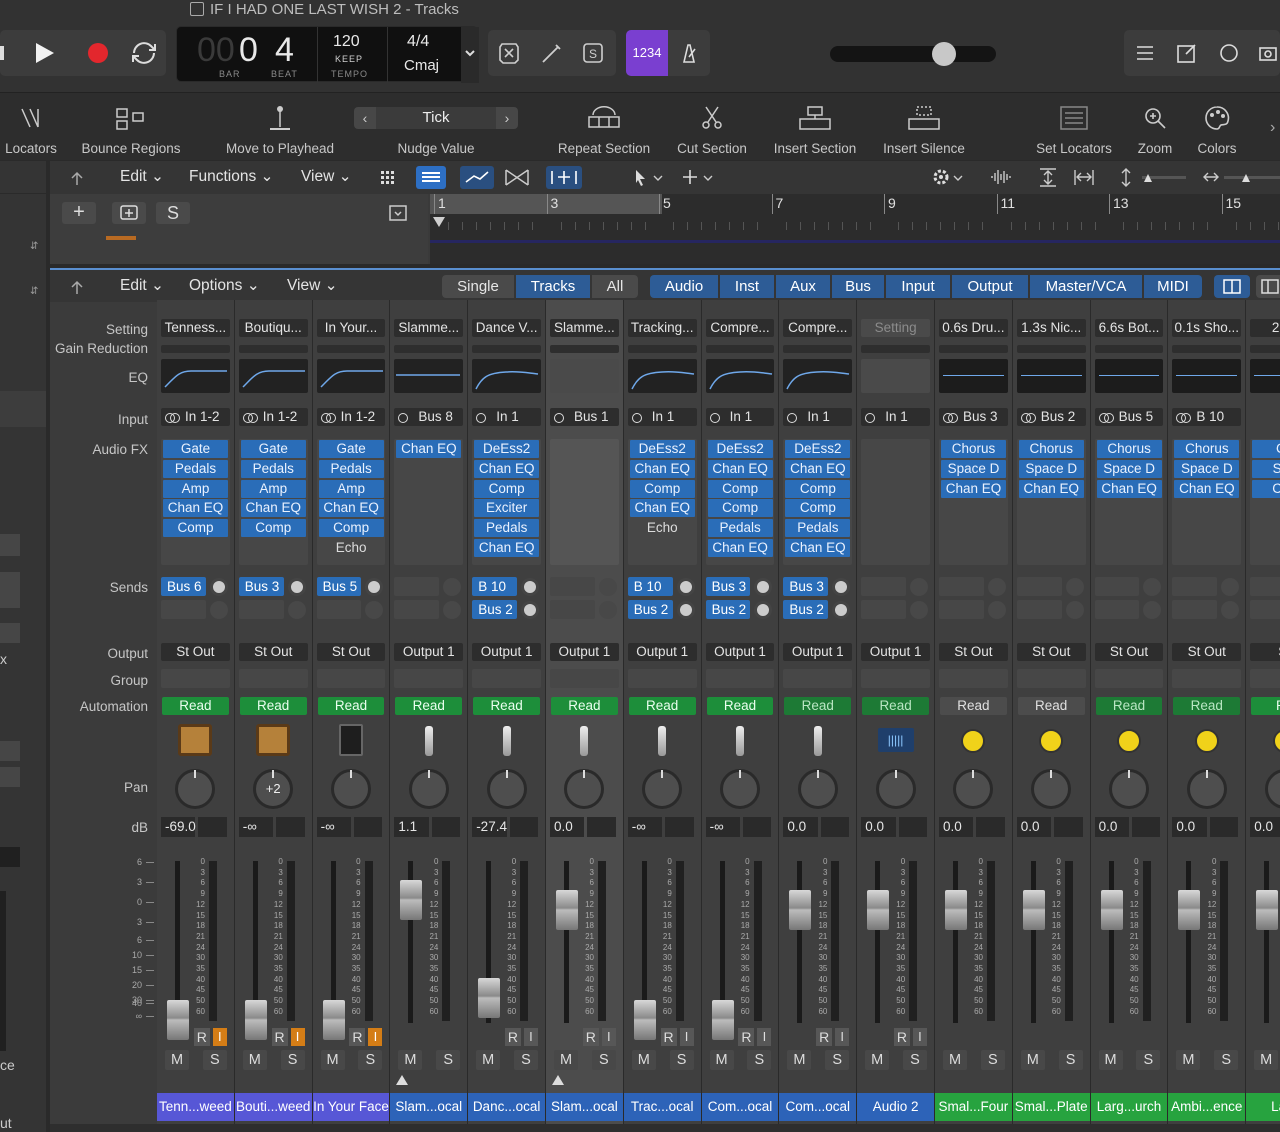 Image resolution: width=1280 pixels, height=1132 pixels. Describe the element at coordinates (650, 586) in the screenshot. I see `send-slot: B 10` at that location.